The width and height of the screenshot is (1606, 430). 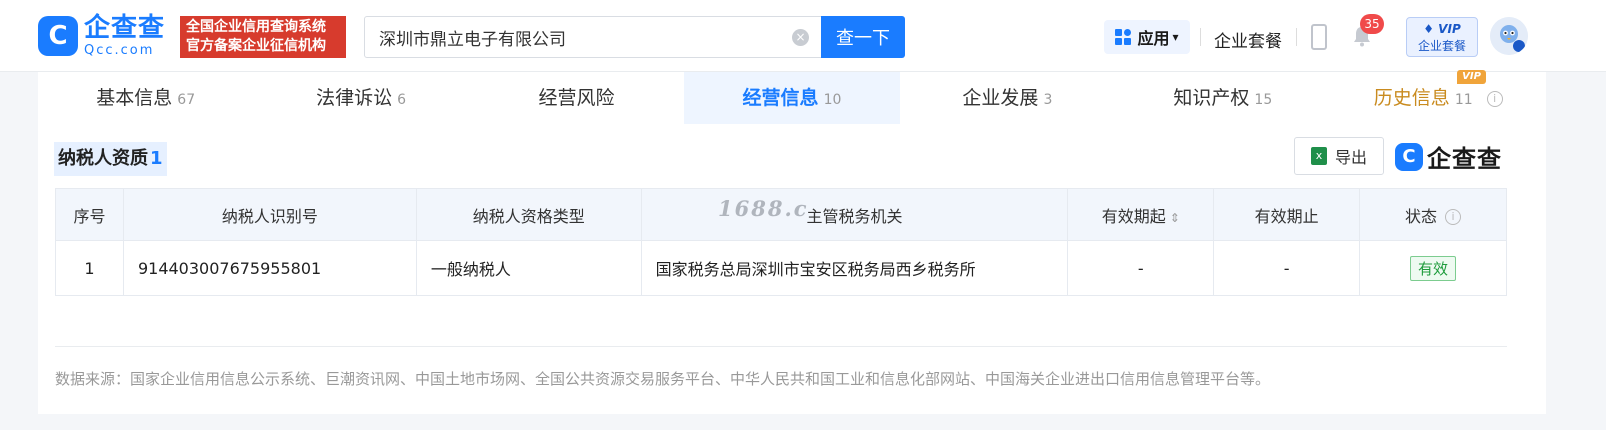 What do you see at coordinates (269, 214) in the screenshot?
I see `col-taxpayer-id: 纳税人识别号` at bounding box center [269, 214].